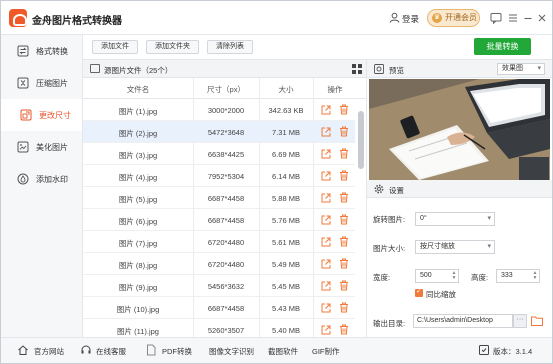 Image resolution: width=553 pixels, height=364 pixels. Describe the element at coordinates (138, 111) in the screenshot. I see `file-name-cell: 图片 (1).jpg` at that location.